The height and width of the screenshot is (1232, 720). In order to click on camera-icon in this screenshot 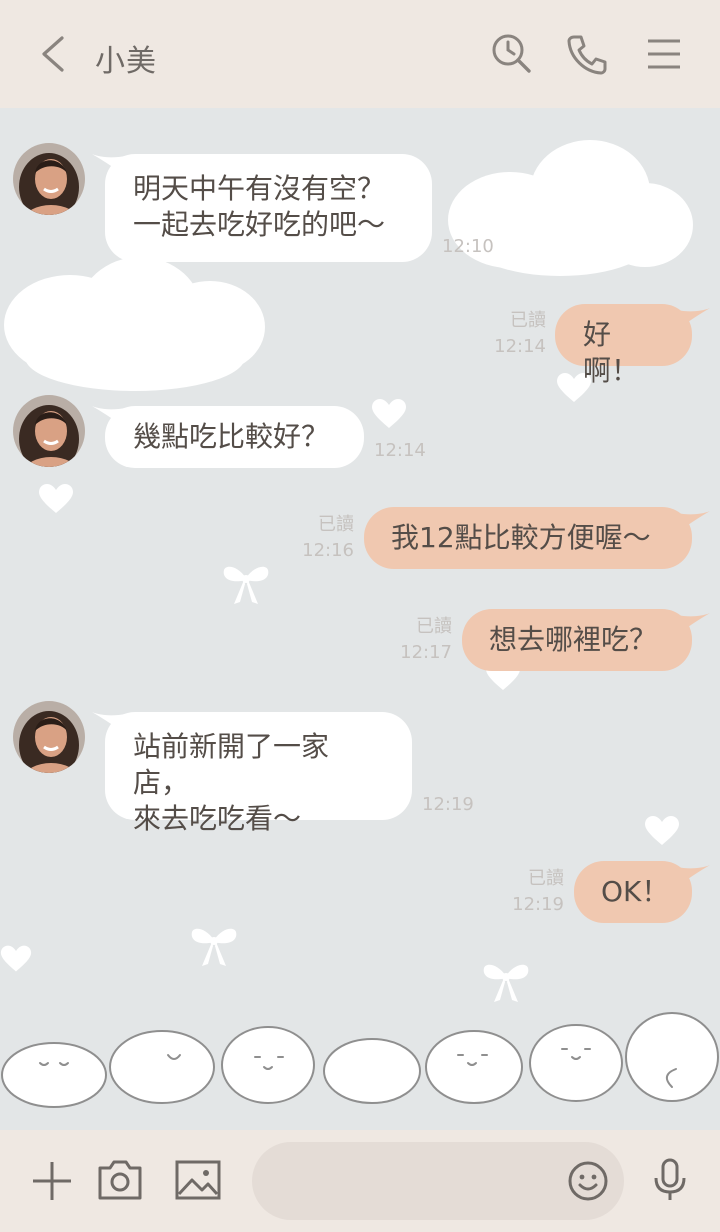, I will do `click(120, 1180)`.